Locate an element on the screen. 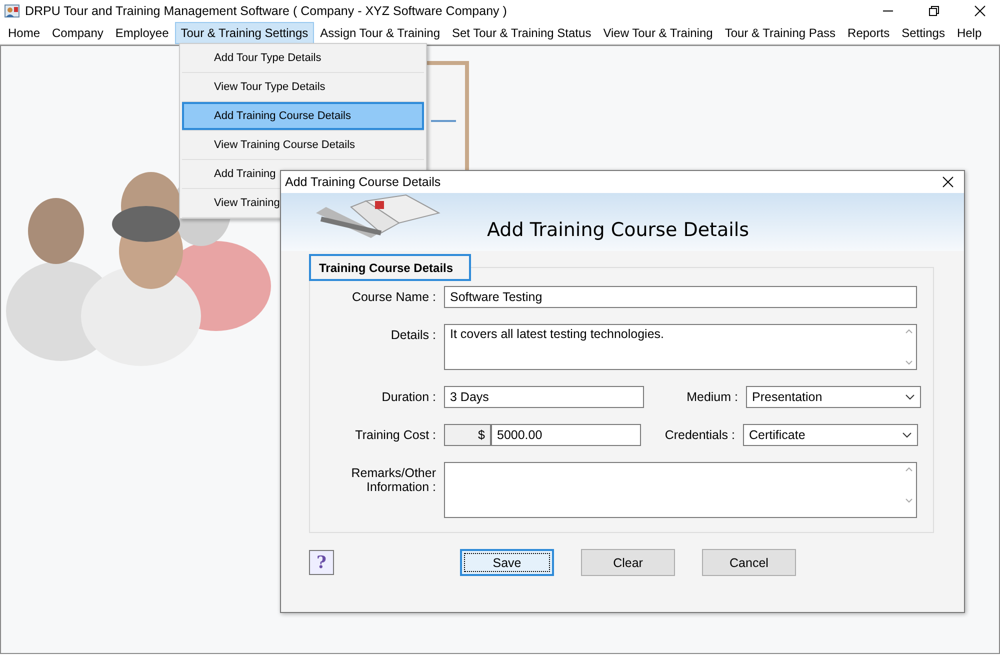  text-field: 3 Days is located at coordinates (544, 397).